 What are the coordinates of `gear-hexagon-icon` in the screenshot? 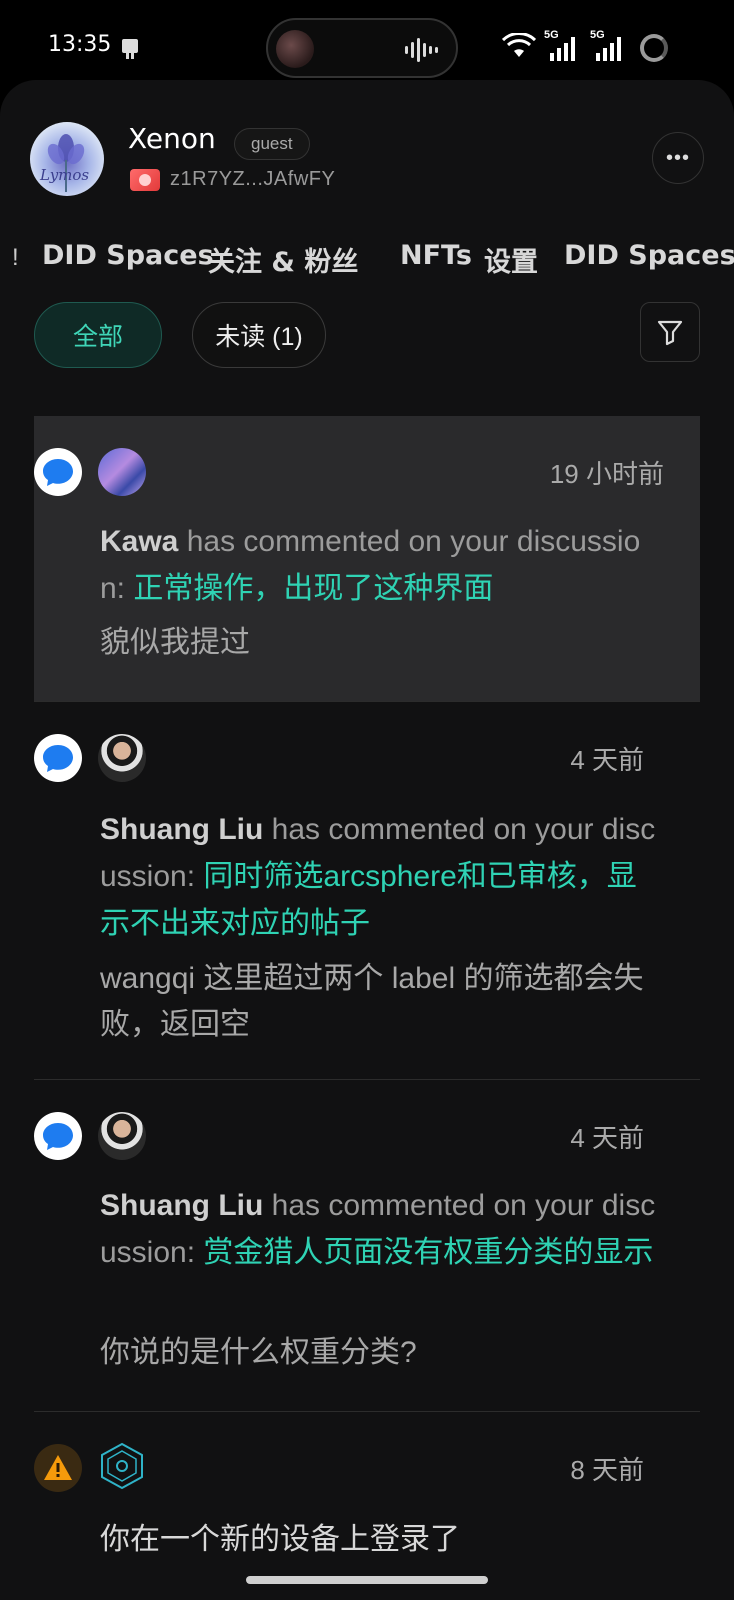 It's located at (122, 1466).